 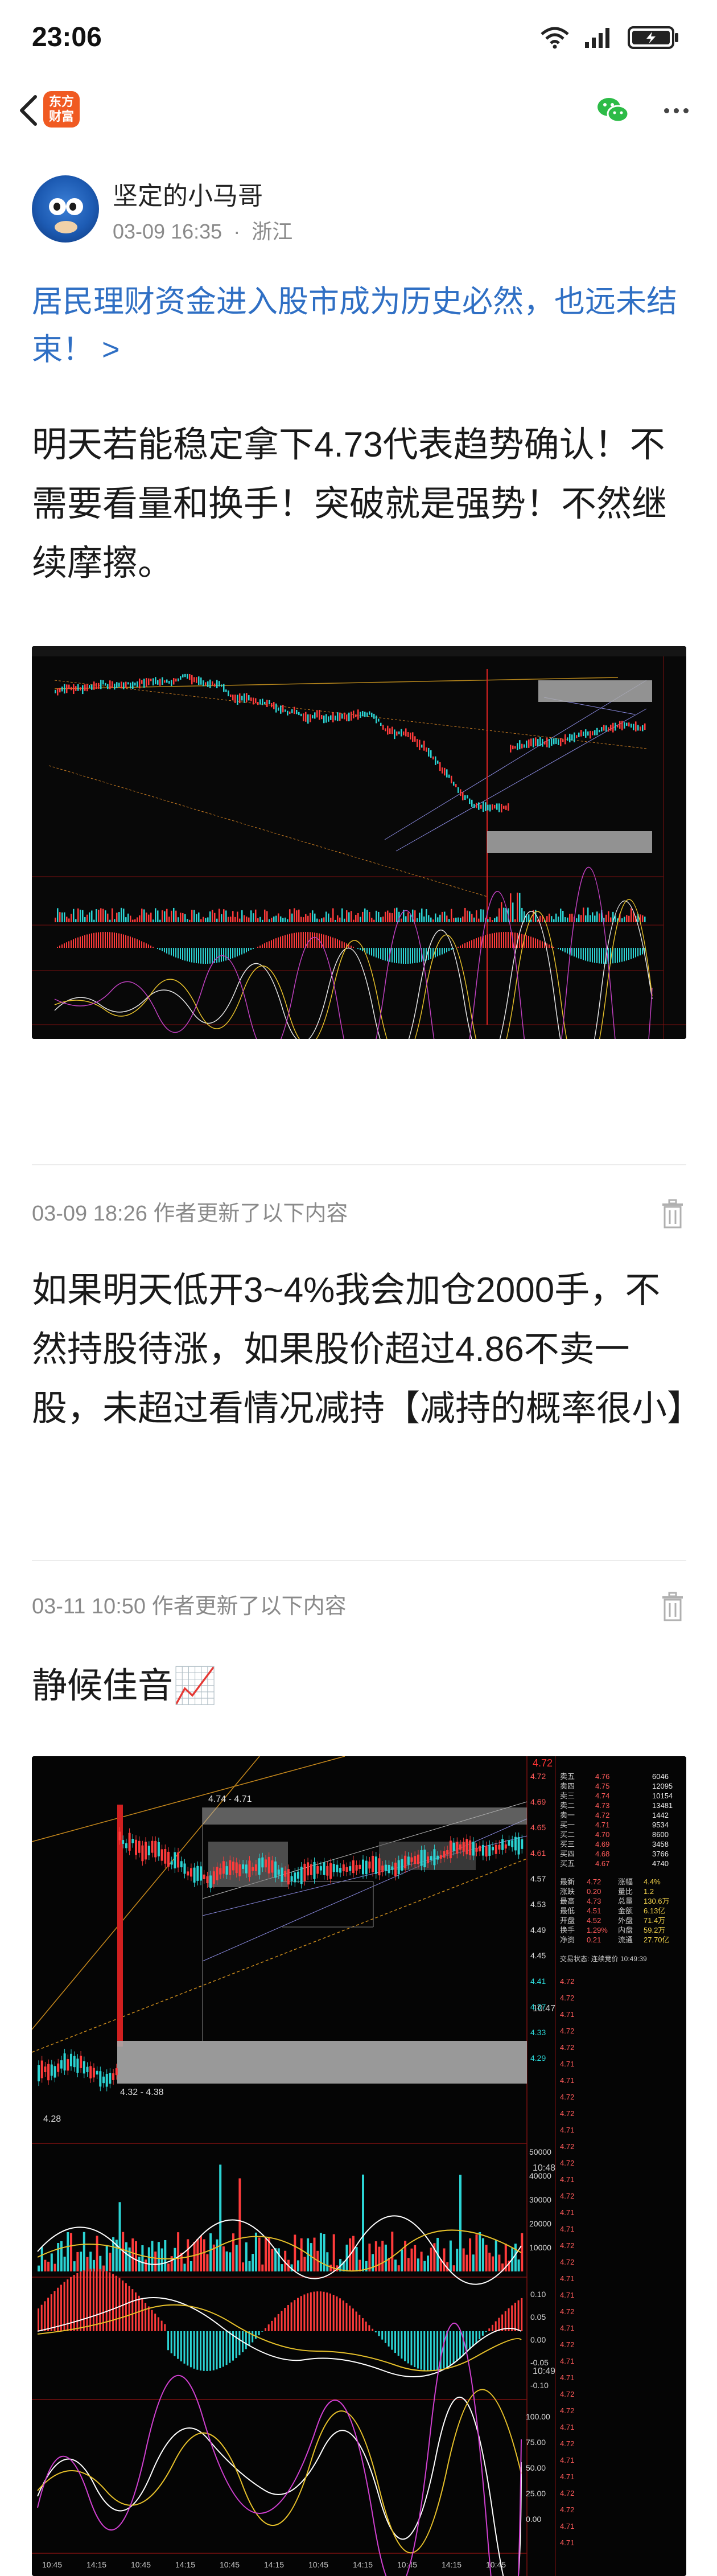 What do you see at coordinates (567, 1805) in the screenshot?
I see `book-level-label: 卖二` at bounding box center [567, 1805].